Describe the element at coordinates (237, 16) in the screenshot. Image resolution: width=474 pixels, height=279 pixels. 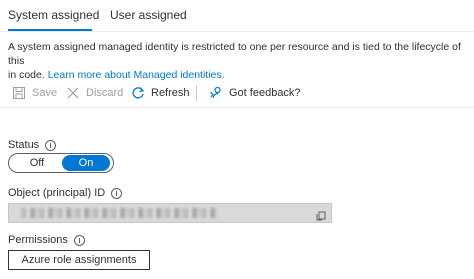
I see `tab-bar: System assigned User assigned` at that location.